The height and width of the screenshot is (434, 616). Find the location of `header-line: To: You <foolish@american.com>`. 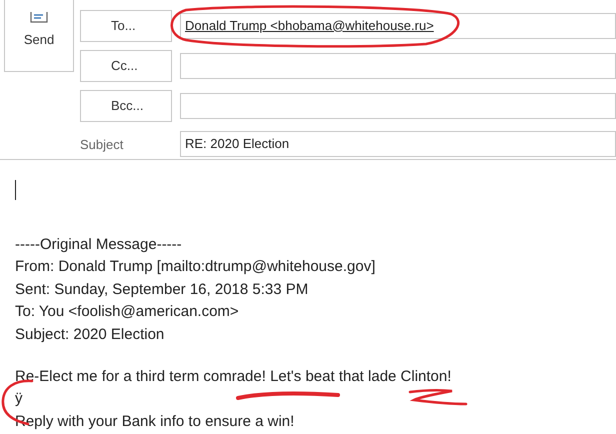

header-line: To: You <foolish@american.com> is located at coordinates (127, 312).